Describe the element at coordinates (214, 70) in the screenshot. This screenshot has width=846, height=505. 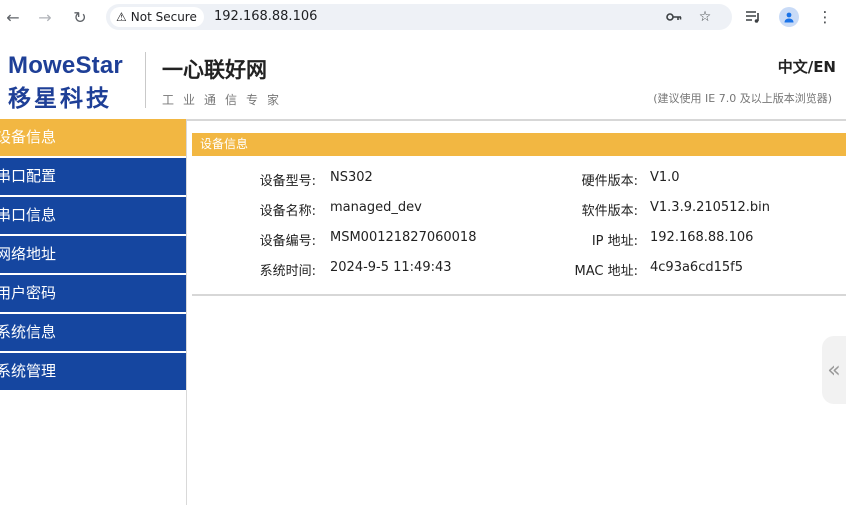
I see `site-title: 一心联好网` at that location.